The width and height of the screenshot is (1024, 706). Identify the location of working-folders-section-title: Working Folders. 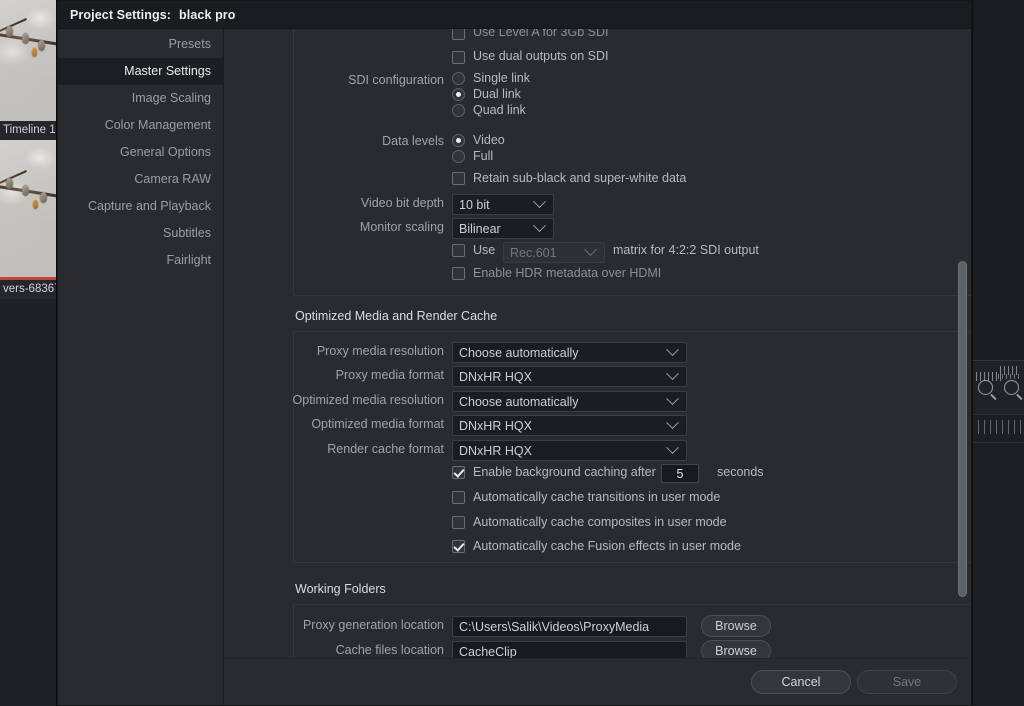
(340, 589).